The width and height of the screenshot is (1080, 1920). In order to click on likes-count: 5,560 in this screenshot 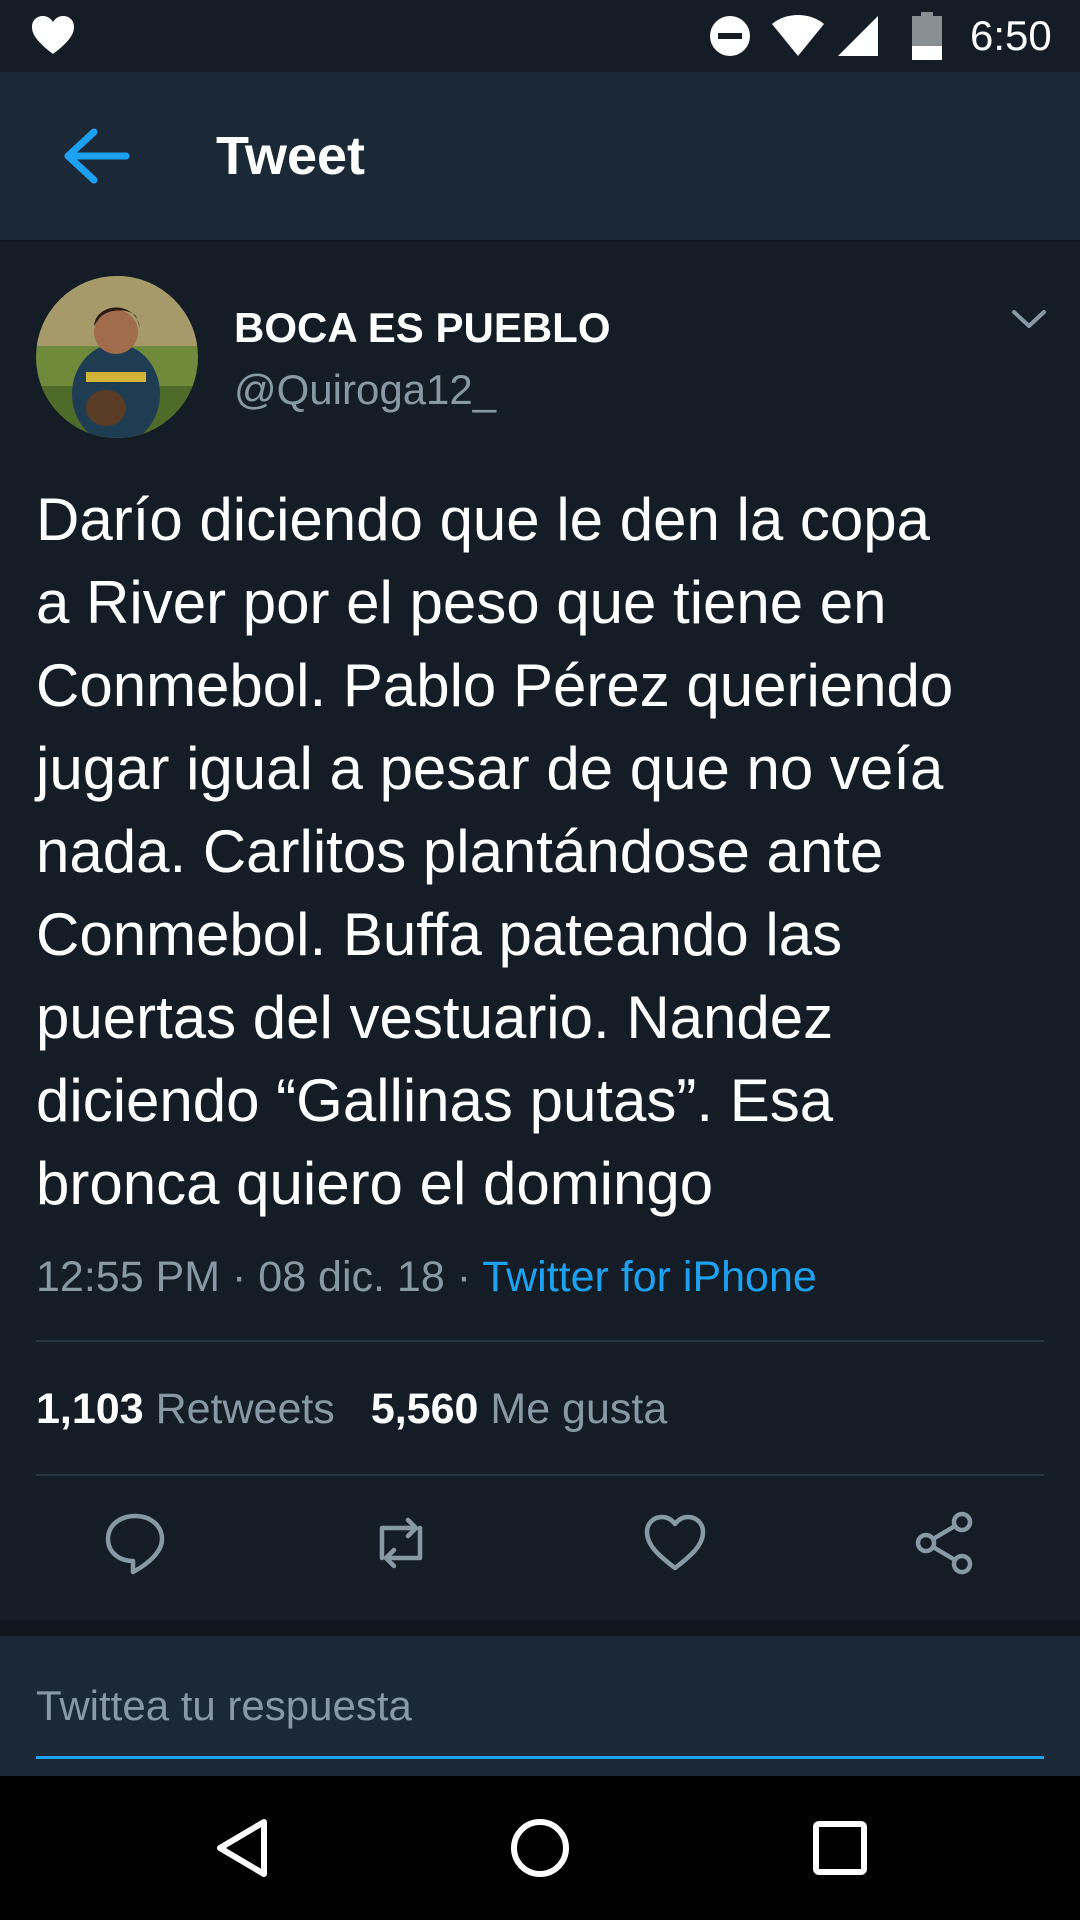, I will do `click(424, 1409)`.